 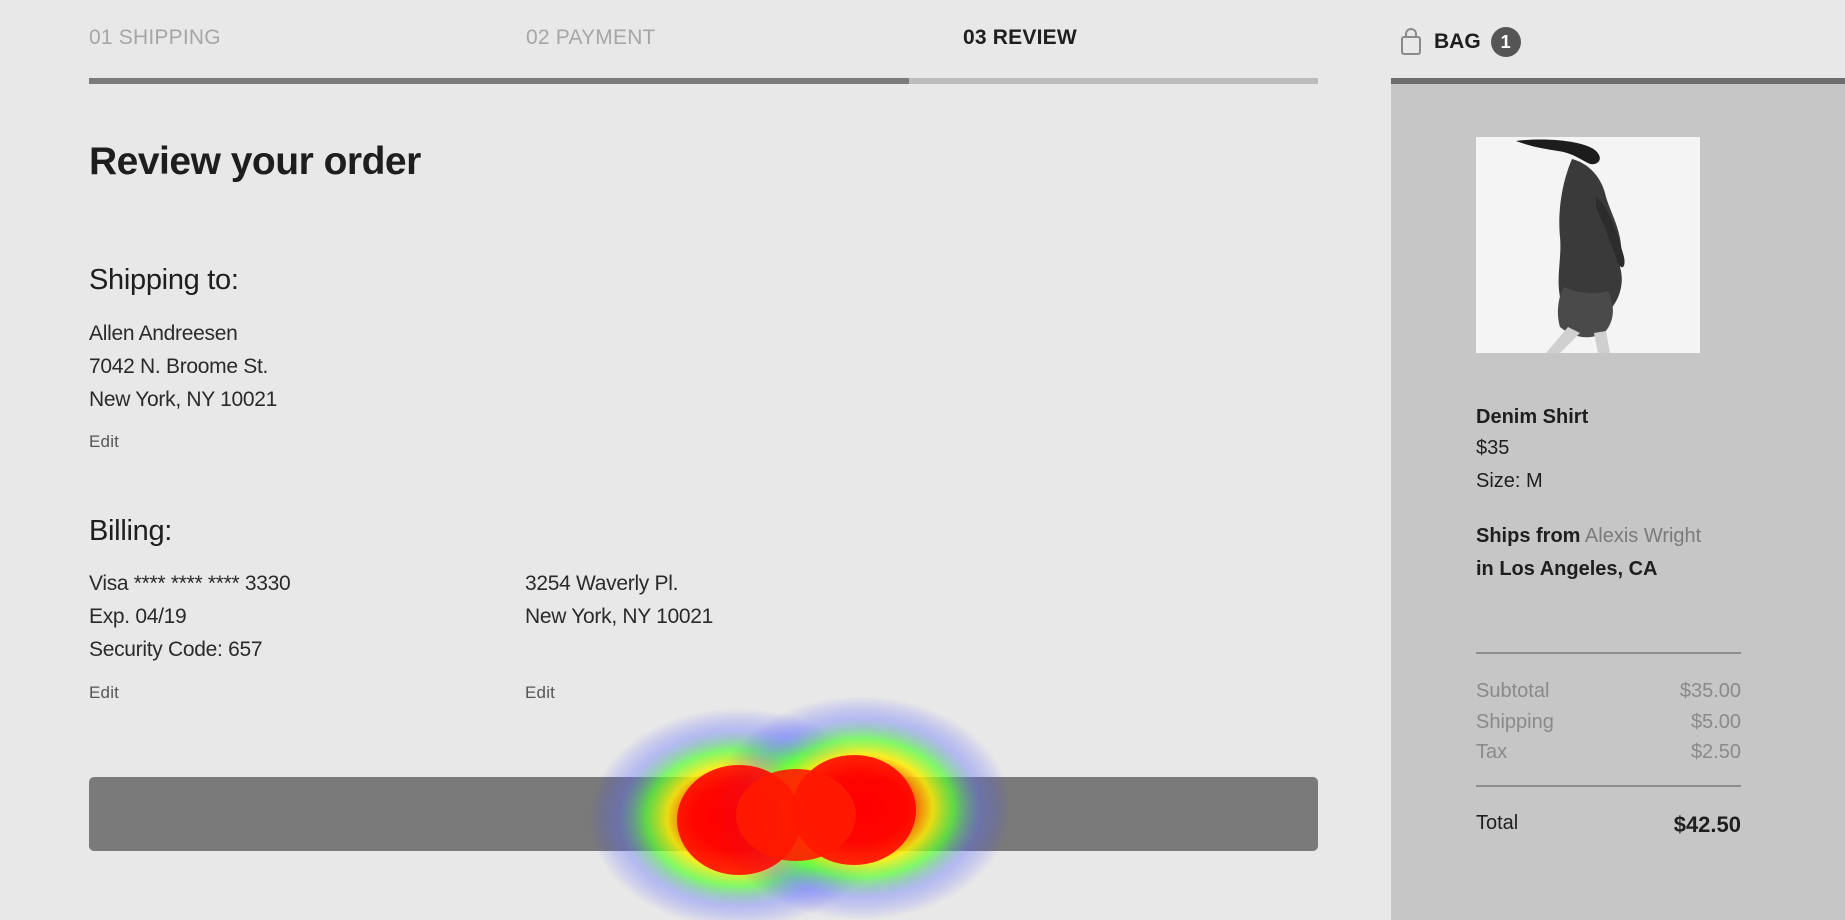 I want to click on shipping-street: 7042 N. Broome St., so click(x=179, y=366).